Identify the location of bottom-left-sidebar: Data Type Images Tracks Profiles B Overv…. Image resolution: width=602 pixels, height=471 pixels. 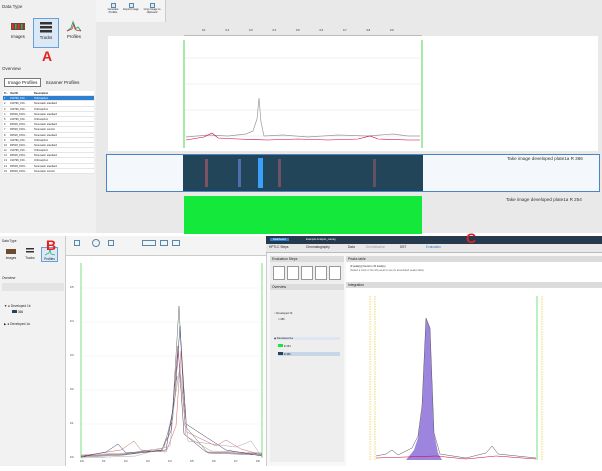
(33, 351).